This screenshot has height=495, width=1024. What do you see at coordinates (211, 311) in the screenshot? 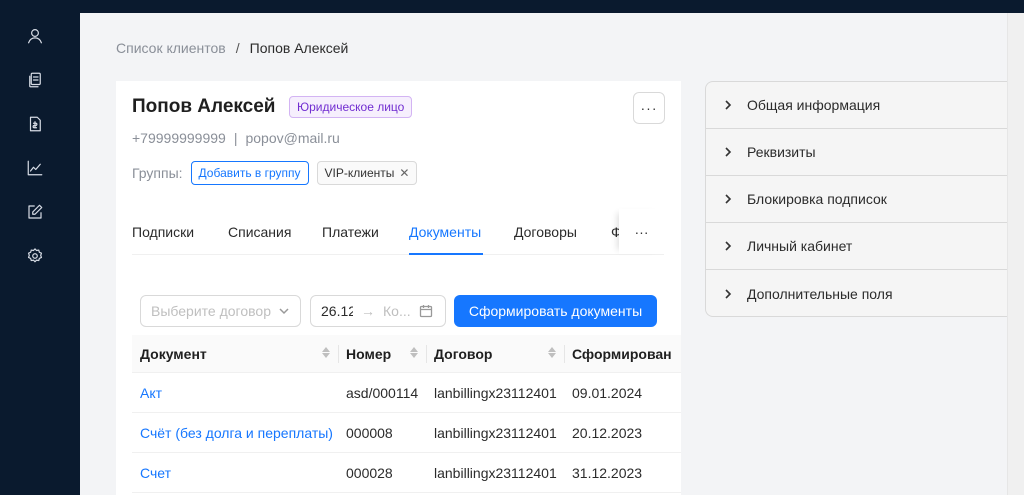
I see `contract-select-placeholder: Выберите договор` at bounding box center [211, 311].